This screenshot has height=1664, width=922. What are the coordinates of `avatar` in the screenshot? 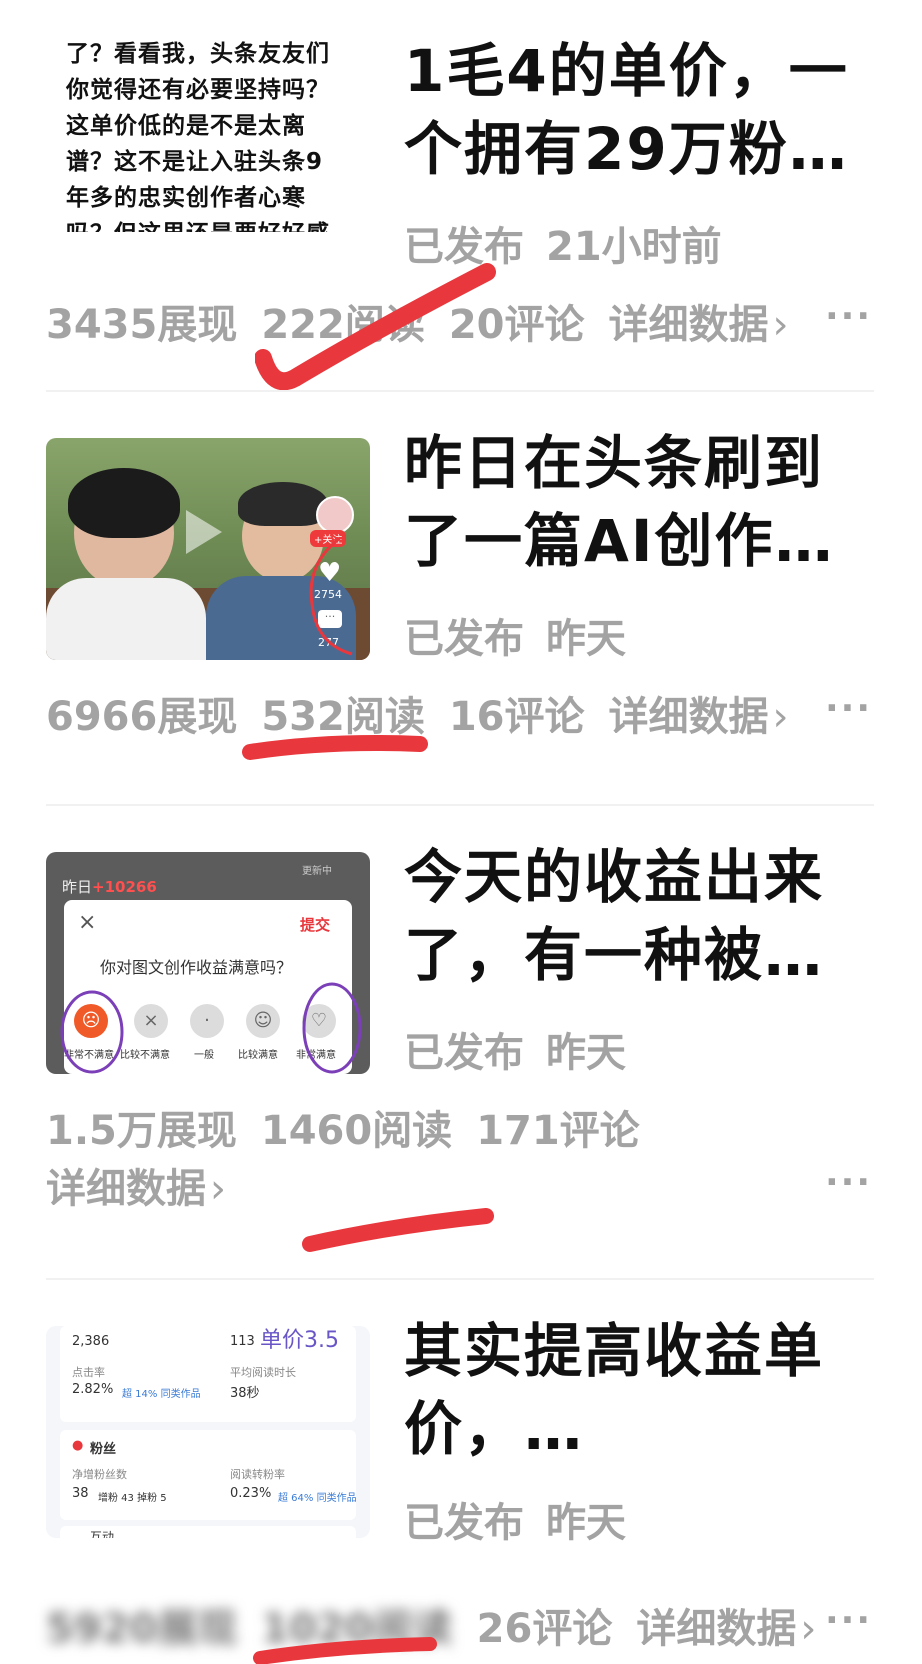 It's located at (335, 515).